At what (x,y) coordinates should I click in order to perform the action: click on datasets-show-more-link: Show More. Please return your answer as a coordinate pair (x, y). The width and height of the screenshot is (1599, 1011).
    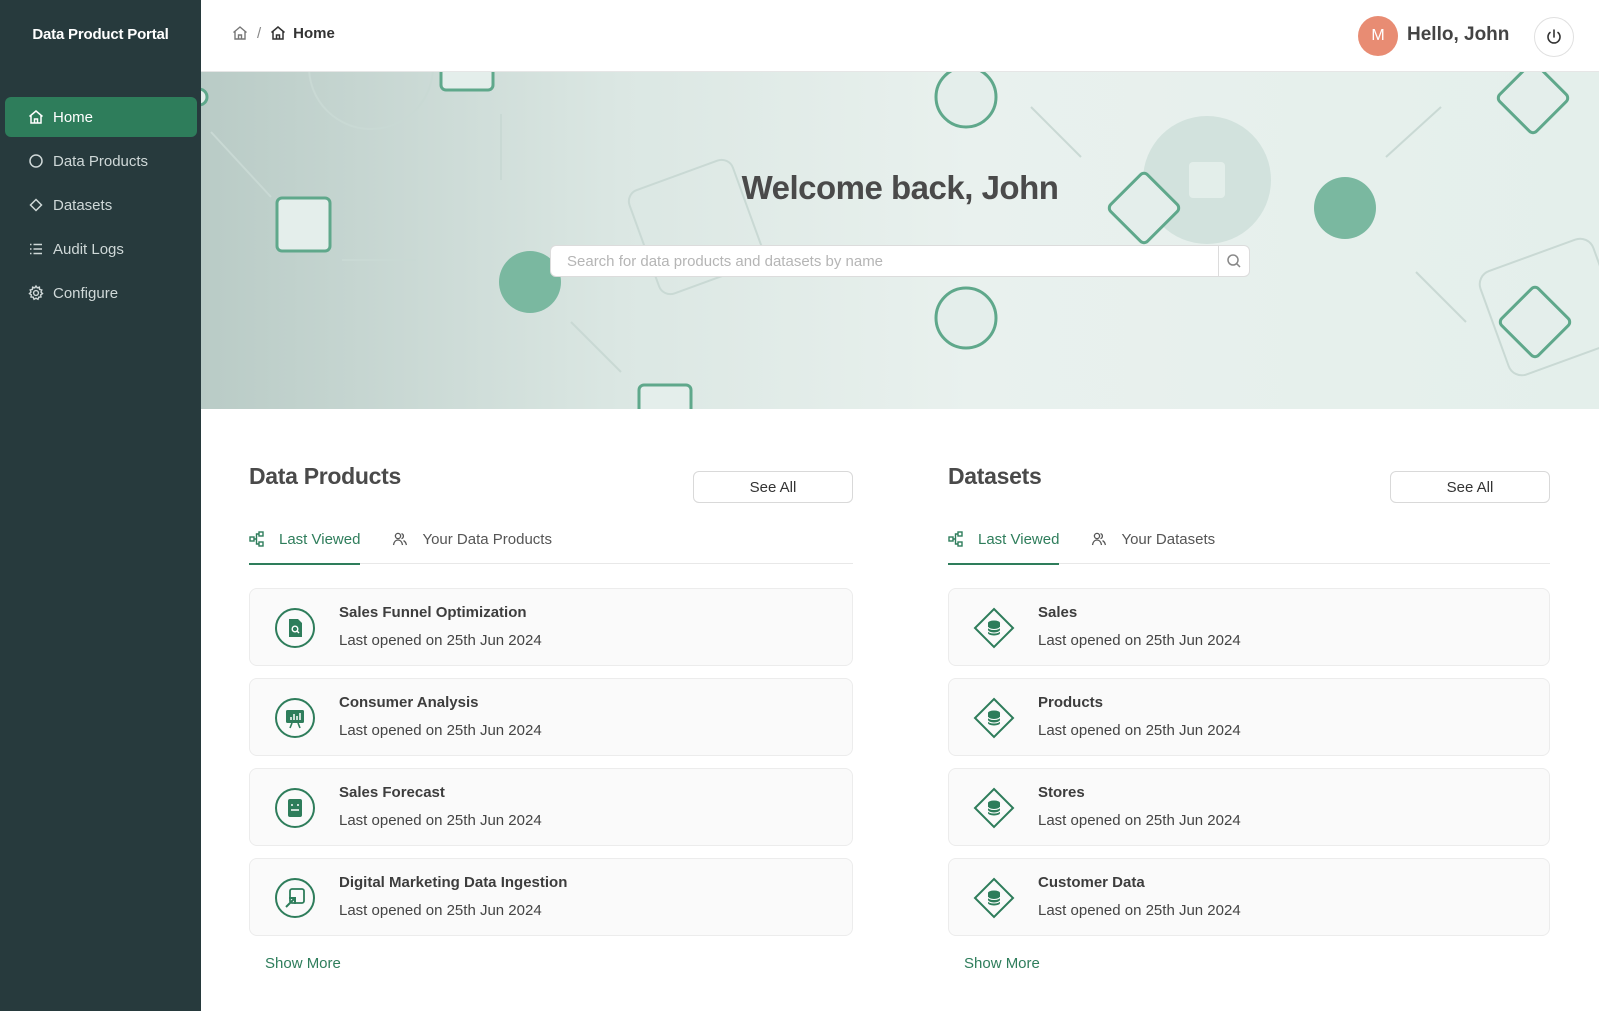
    Looking at the image, I should click on (1002, 963).